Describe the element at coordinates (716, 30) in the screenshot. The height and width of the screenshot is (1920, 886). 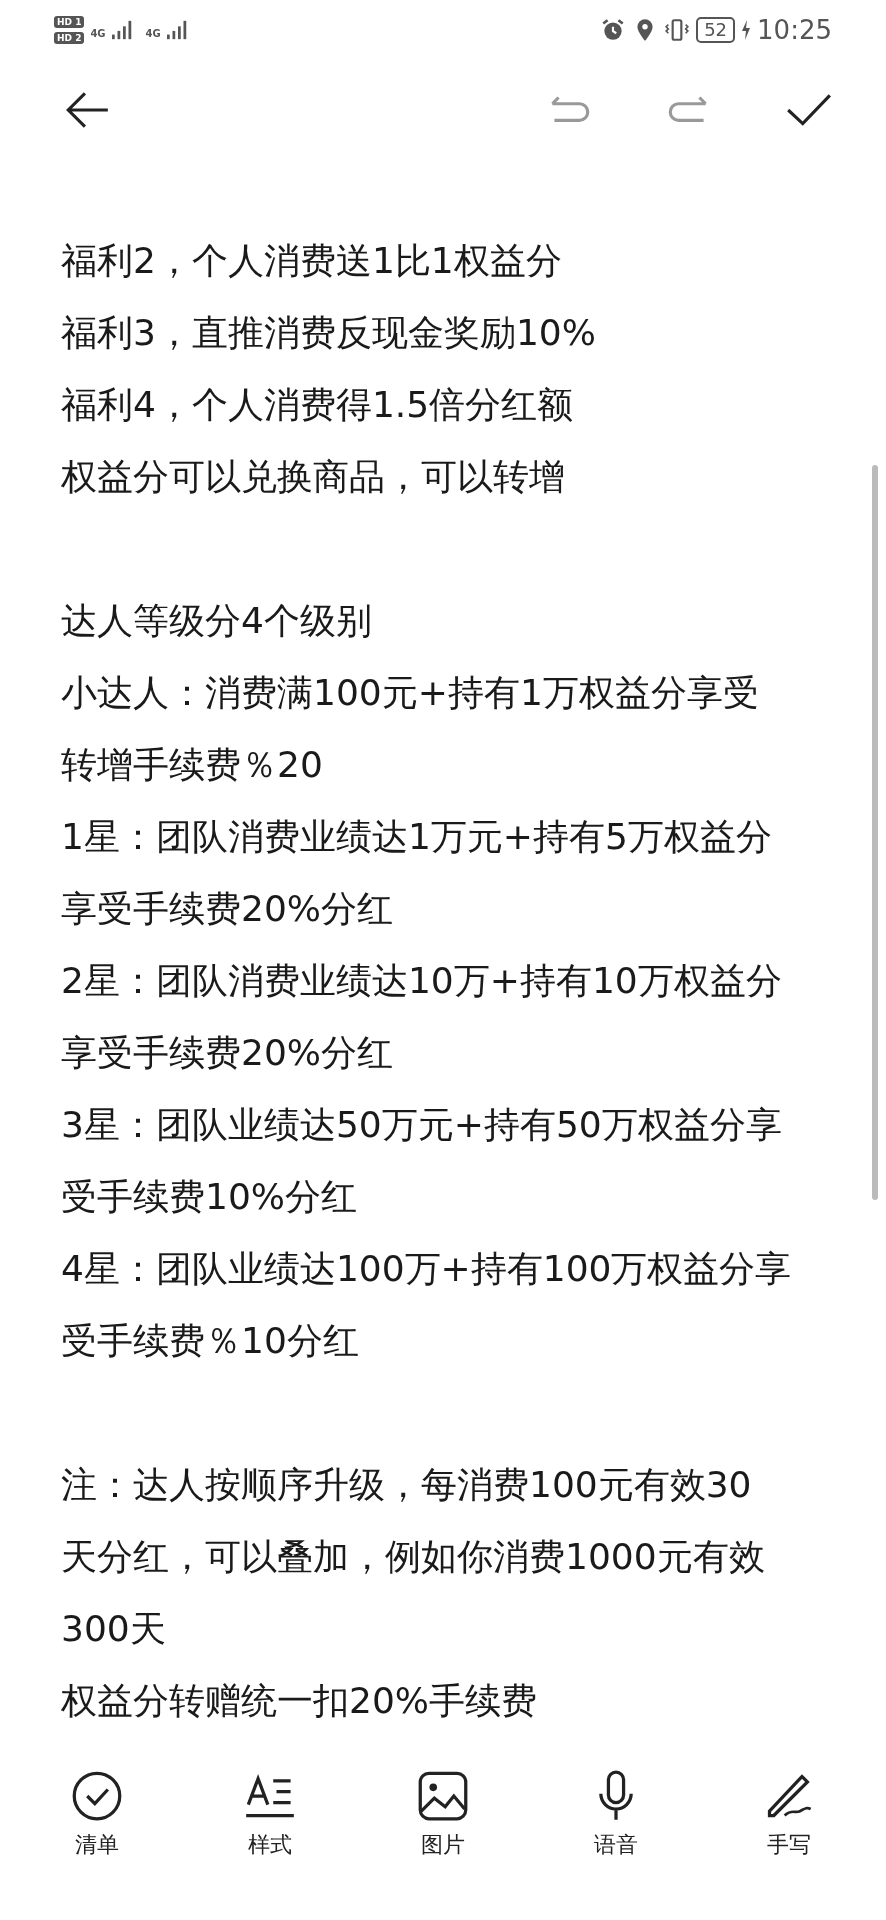
I see `battery-indicator: 52` at that location.